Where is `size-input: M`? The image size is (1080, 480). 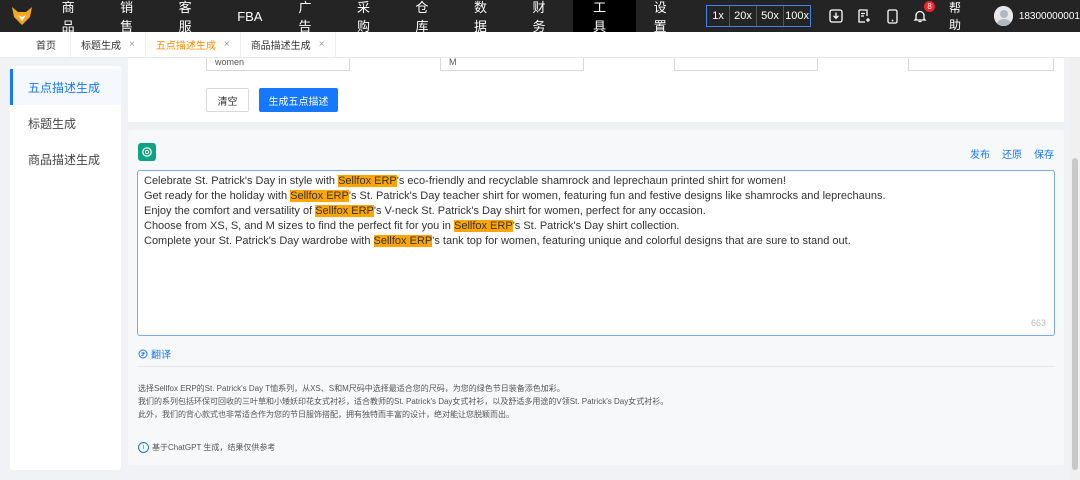 size-input: M is located at coordinates (512, 64).